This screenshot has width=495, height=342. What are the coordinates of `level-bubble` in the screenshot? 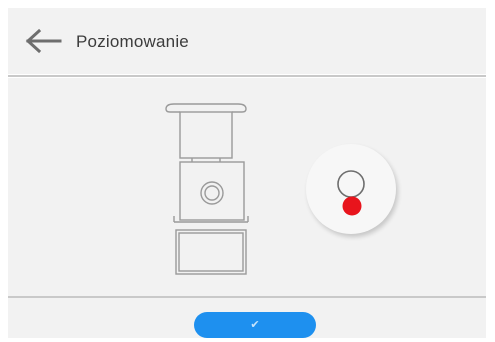 It's located at (352, 206).